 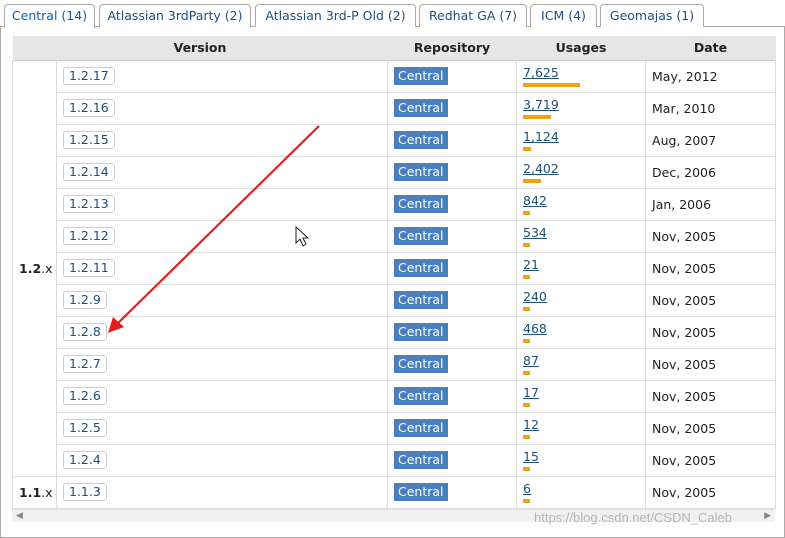 What do you see at coordinates (581, 396) in the screenshot?
I see `usage-indicator: 17` at bounding box center [581, 396].